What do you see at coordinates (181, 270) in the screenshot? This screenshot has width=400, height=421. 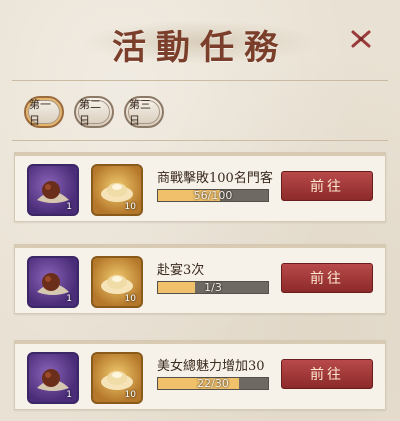 I see `task-description: 赴宴3次` at bounding box center [181, 270].